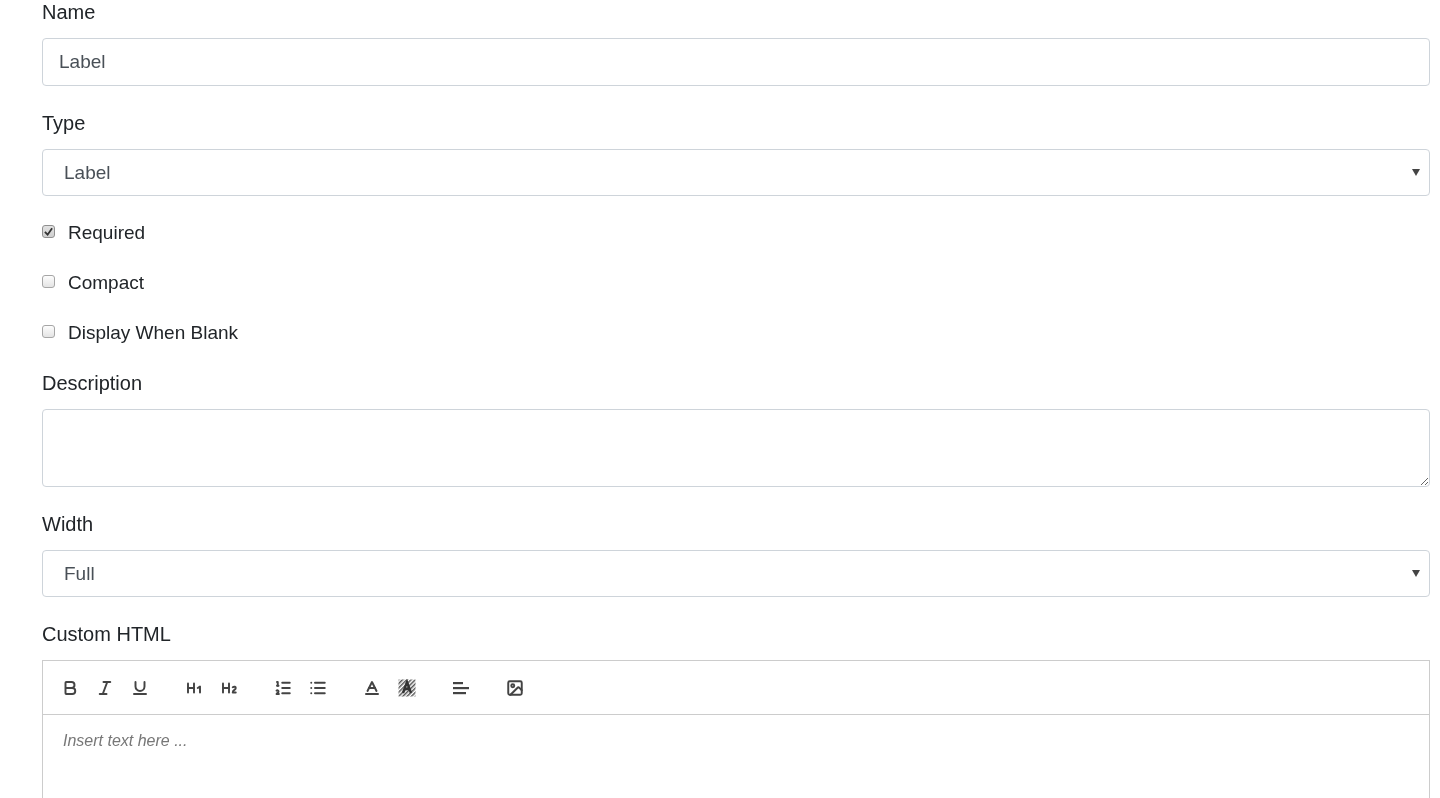 Image resolution: width=1440 pixels, height=798 pixels. Describe the element at coordinates (514, 687) in the screenshot. I see `image-icon` at that location.